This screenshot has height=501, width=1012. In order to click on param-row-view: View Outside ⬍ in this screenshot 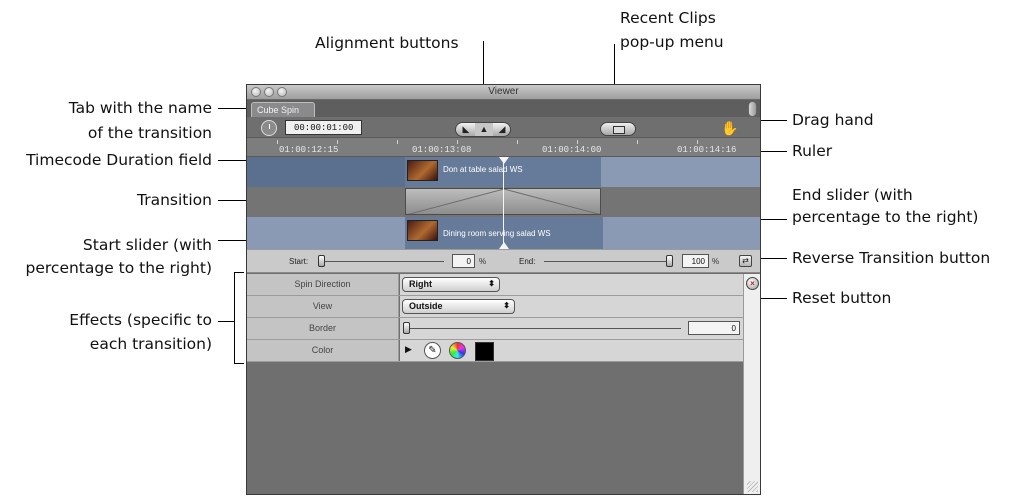, I will do `click(495, 307)`.